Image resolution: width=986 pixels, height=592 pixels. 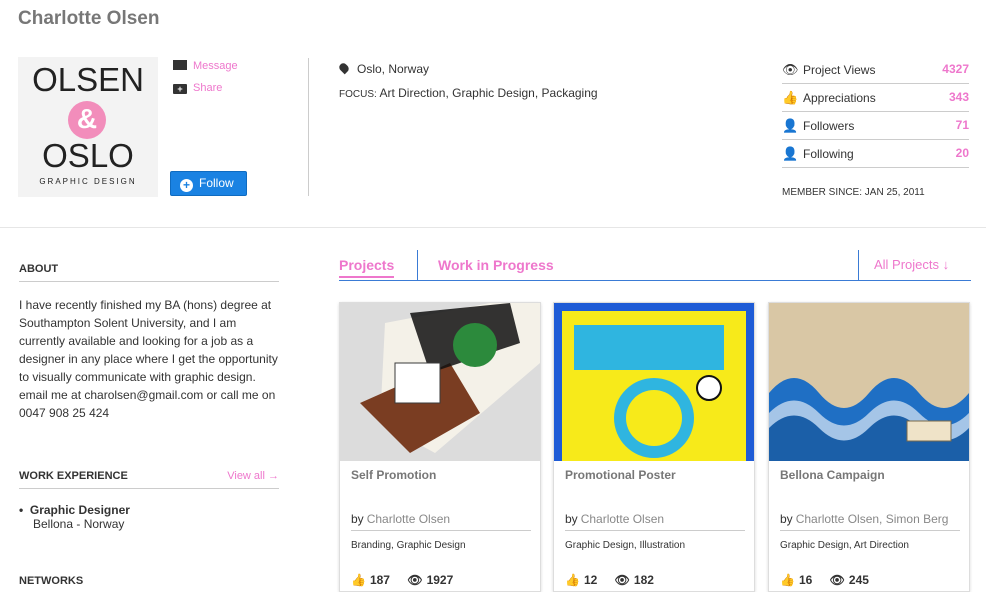 I want to click on logo-line2: OSLO, so click(x=88, y=155).